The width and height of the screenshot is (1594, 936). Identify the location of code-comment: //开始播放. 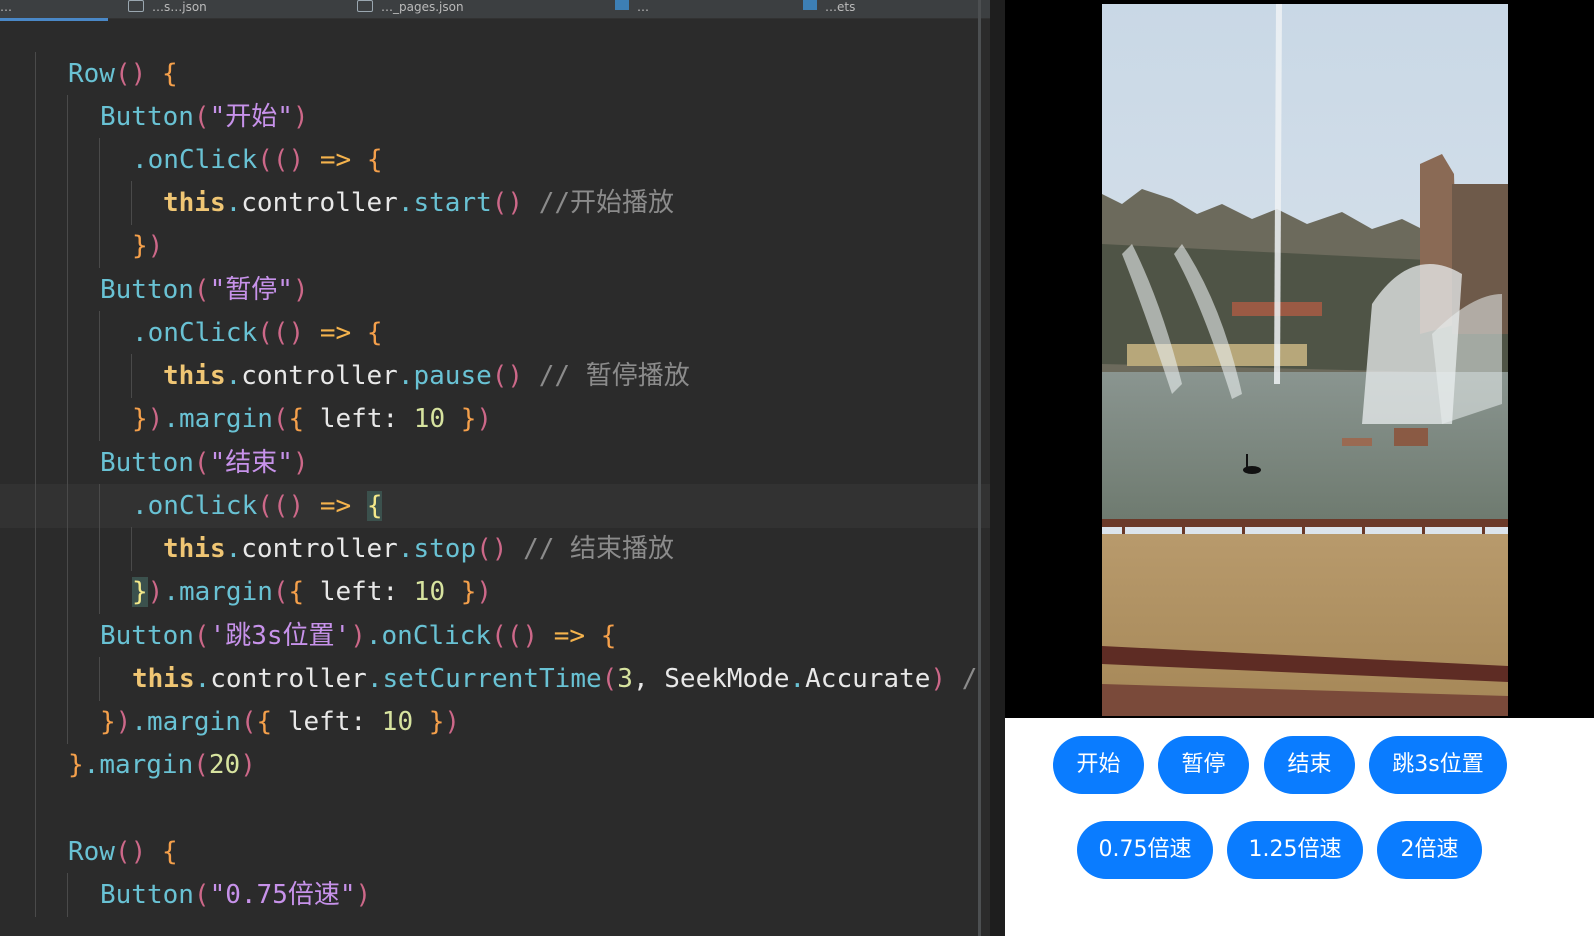
(606, 203).